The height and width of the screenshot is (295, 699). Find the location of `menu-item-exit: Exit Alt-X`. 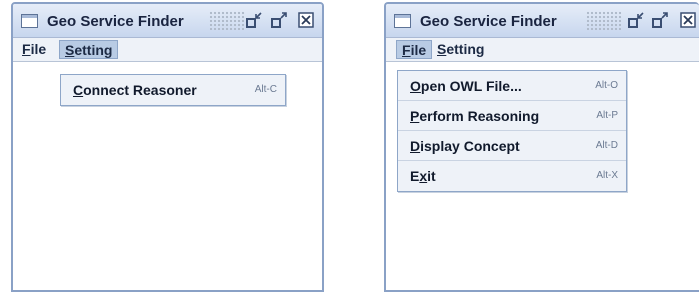

menu-item-exit: Exit Alt-X is located at coordinates (512, 176).